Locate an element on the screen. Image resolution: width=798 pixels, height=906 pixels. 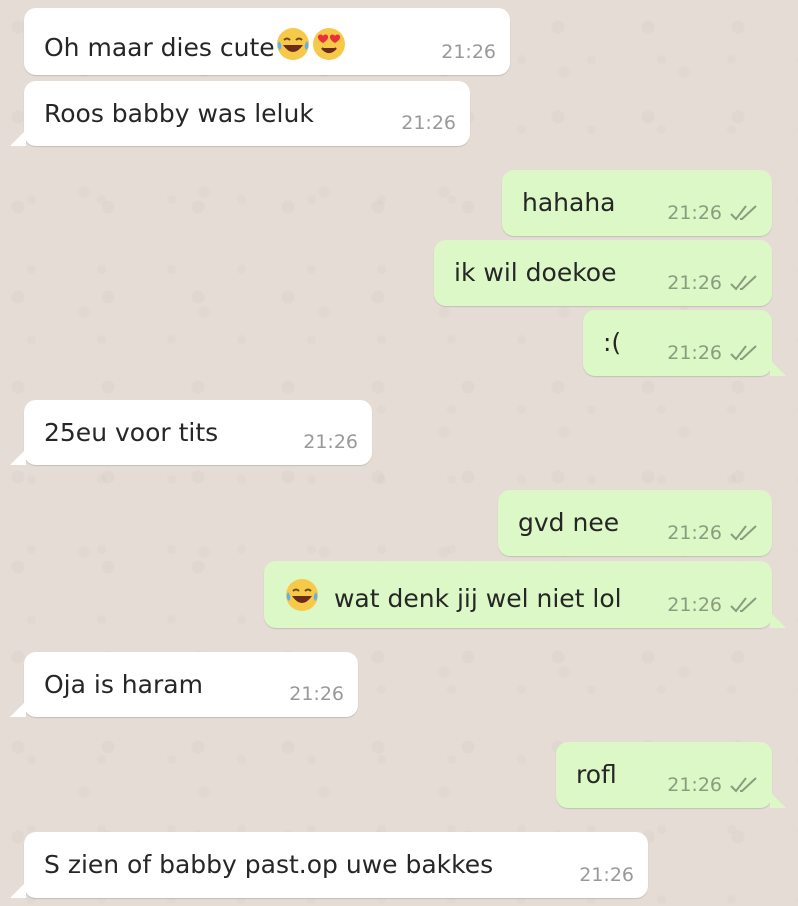
message-incoming: 25eu voor tits 21:26 is located at coordinates (191, 432).